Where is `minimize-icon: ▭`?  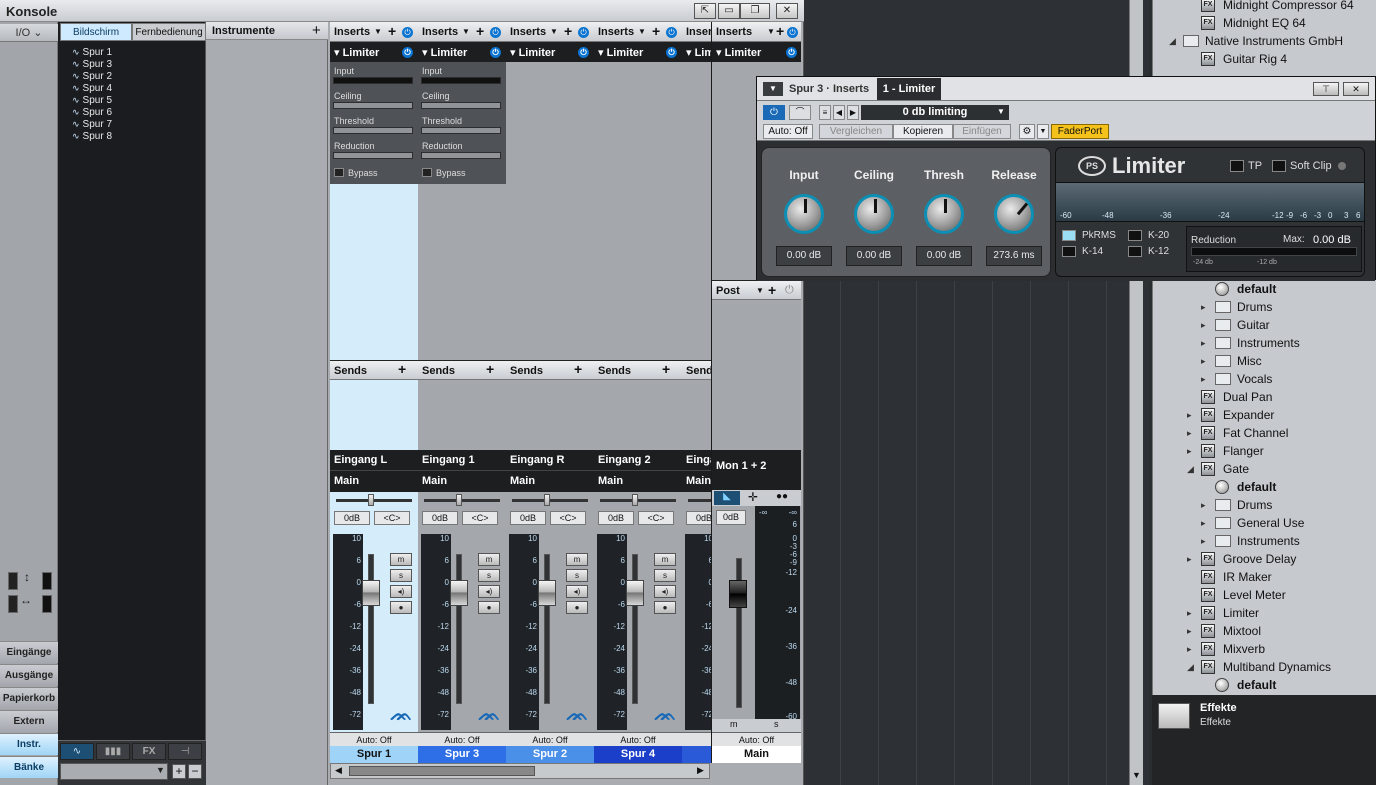 minimize-icon: ▭ is located at coordinates (729, 11).